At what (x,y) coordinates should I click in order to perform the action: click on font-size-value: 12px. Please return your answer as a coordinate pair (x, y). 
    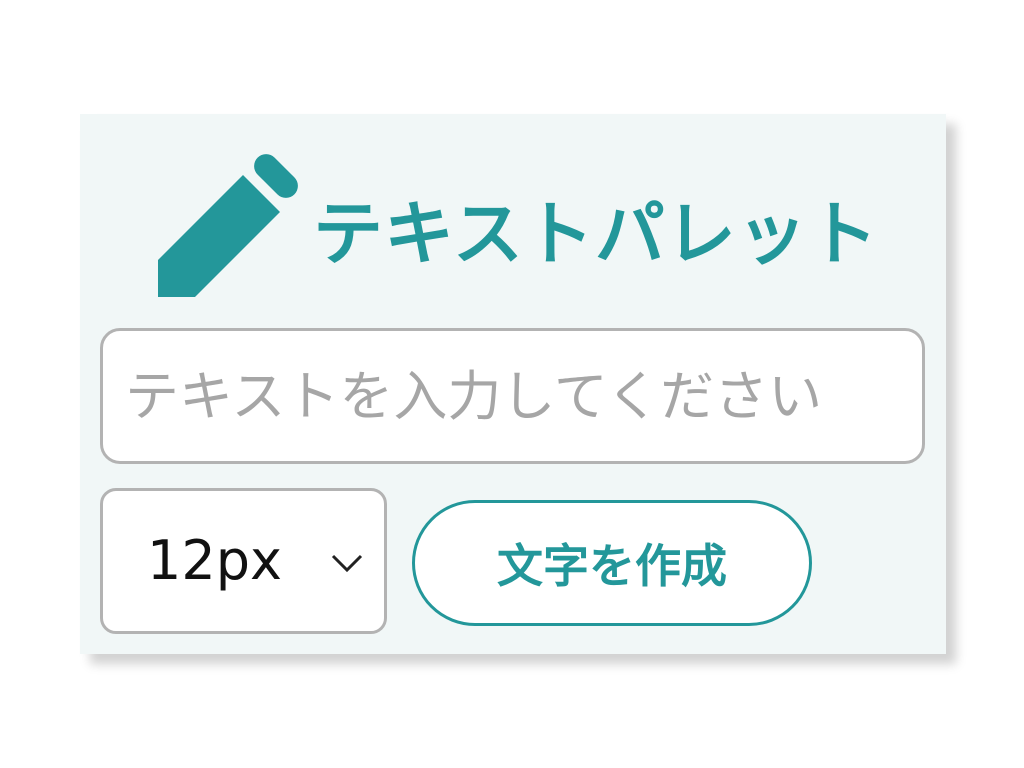
    Looking at the image, I should click on (214, 560).